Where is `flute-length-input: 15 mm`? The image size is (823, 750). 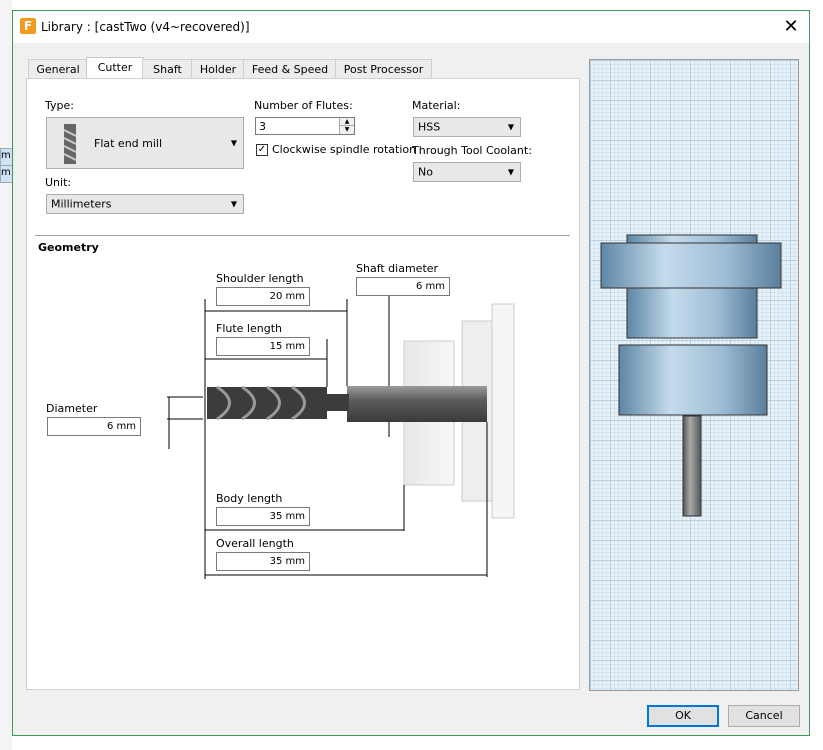
flute-length-input: 15 mm is located at coordinates (263, 346).